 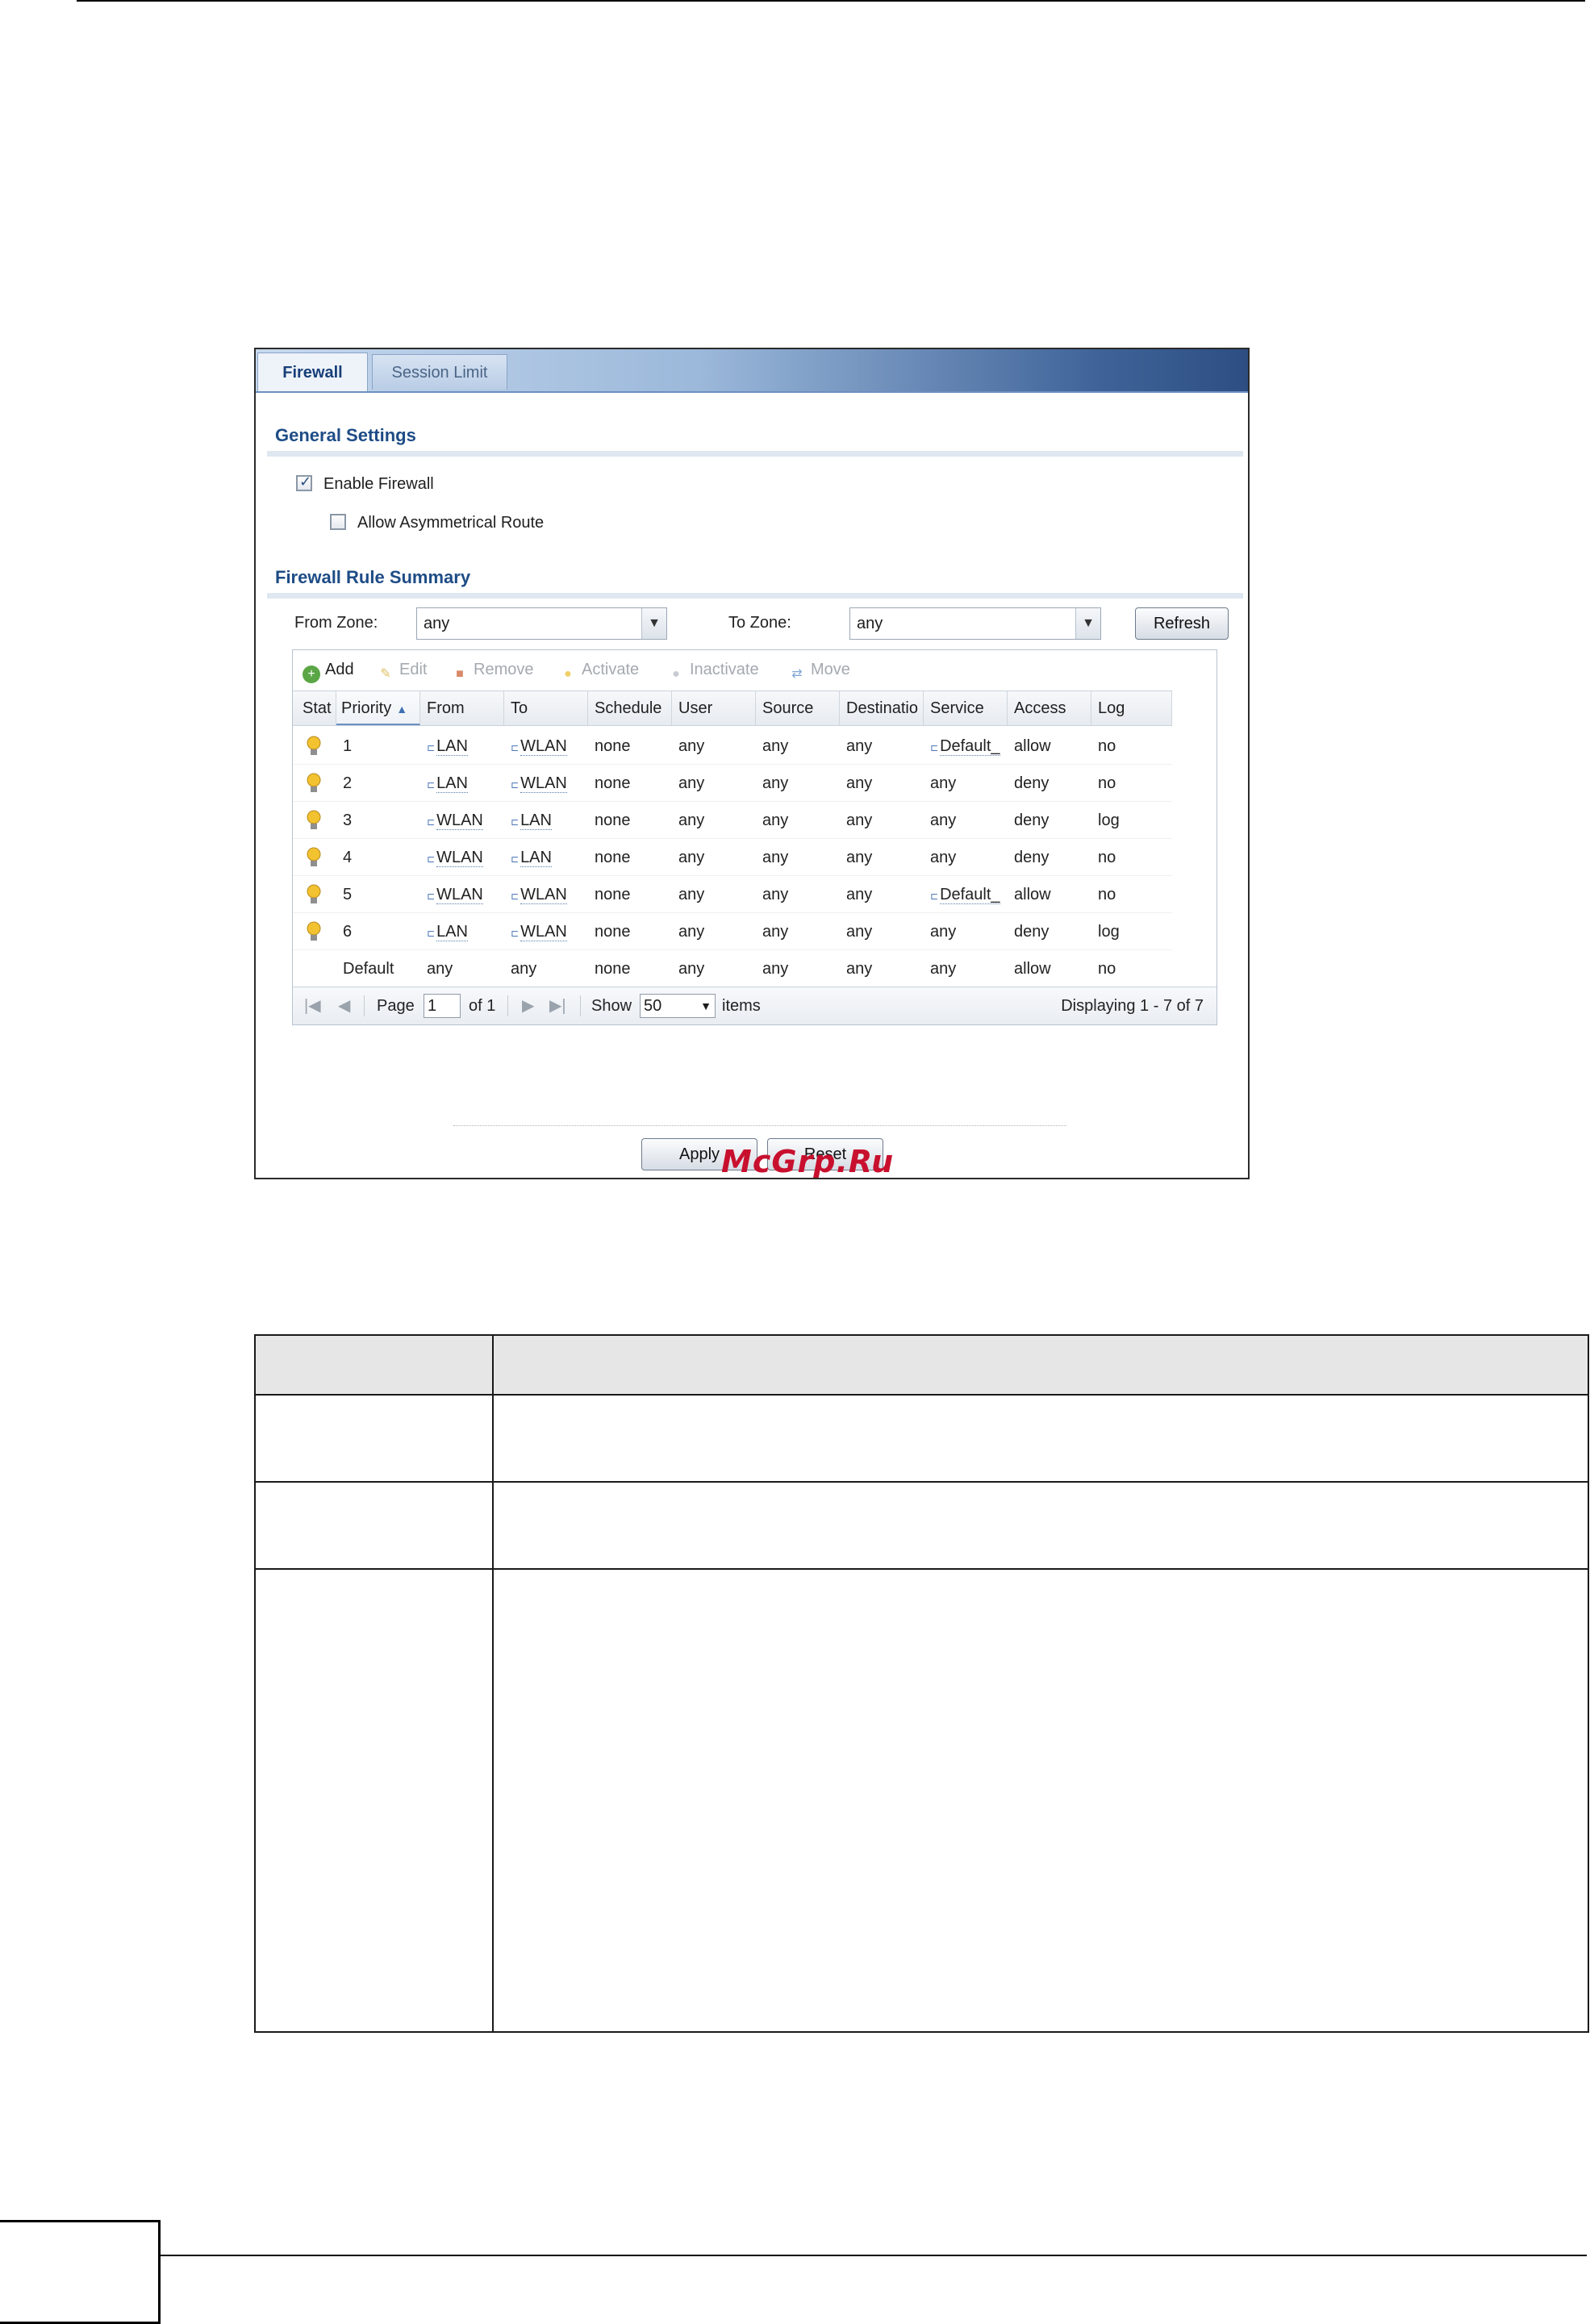 What do you see at coordinates (314, 708) in the screenshot?
I see `col-status: Stat` at bounding box center [314, 708].